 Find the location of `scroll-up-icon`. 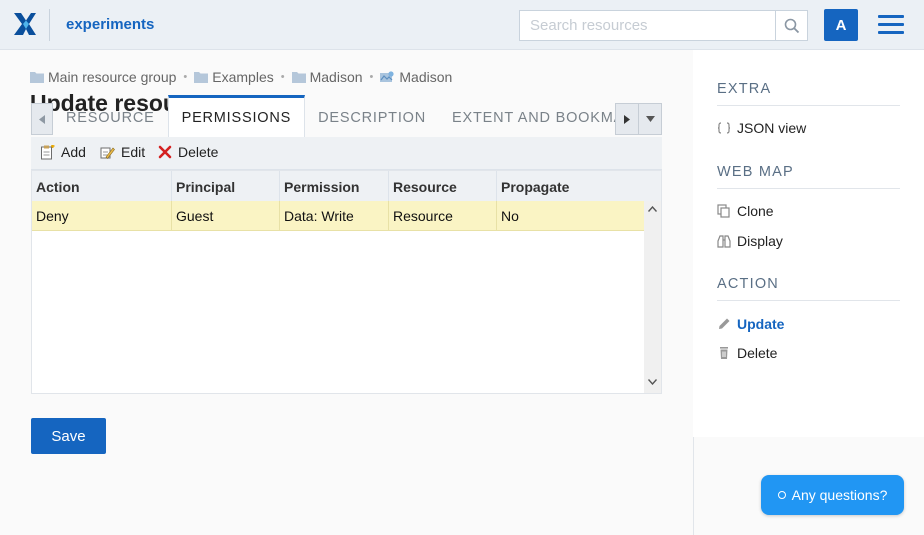

scroll-up-icon is located at coordinates (652, 209).